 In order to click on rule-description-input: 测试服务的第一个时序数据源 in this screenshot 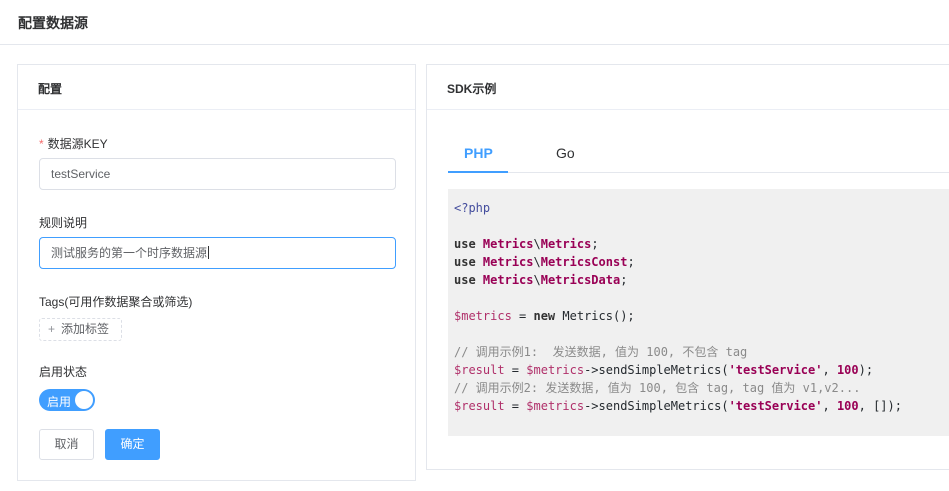, I will do `click(217, 253)`.